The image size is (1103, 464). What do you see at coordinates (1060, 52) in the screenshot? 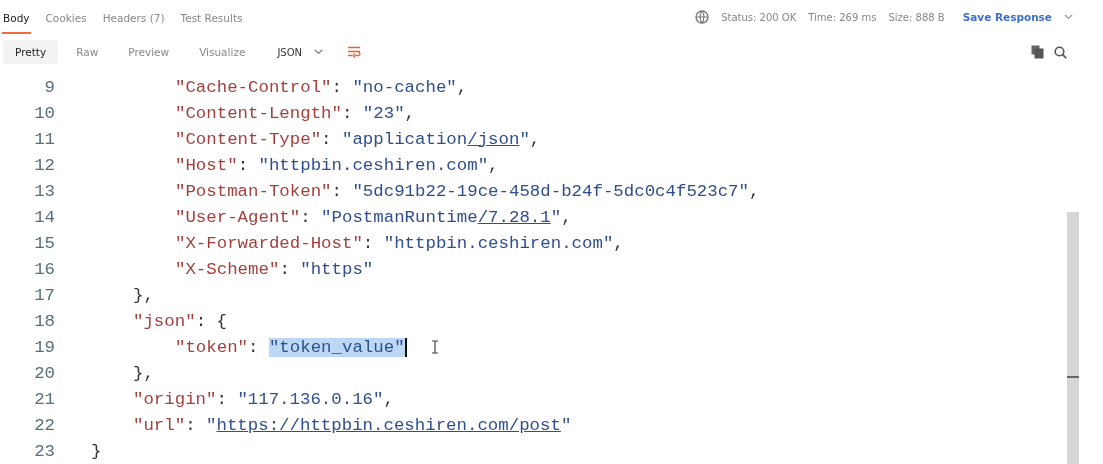
I see `search-icon` at bounding box center [1060, 52].